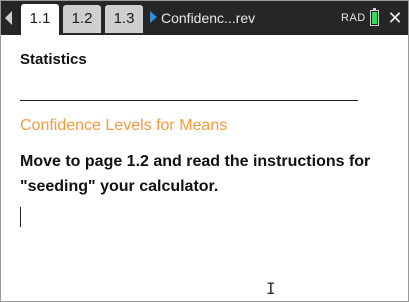  I want to click on tab-1-2: 1.2, so click(82, 19).